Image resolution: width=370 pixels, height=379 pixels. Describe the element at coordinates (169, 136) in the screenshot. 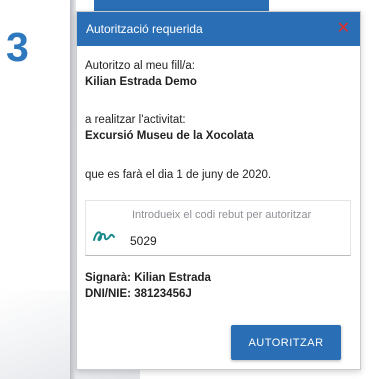

I see `activity-name: Excursió Museu de la Xocolata` at that location.